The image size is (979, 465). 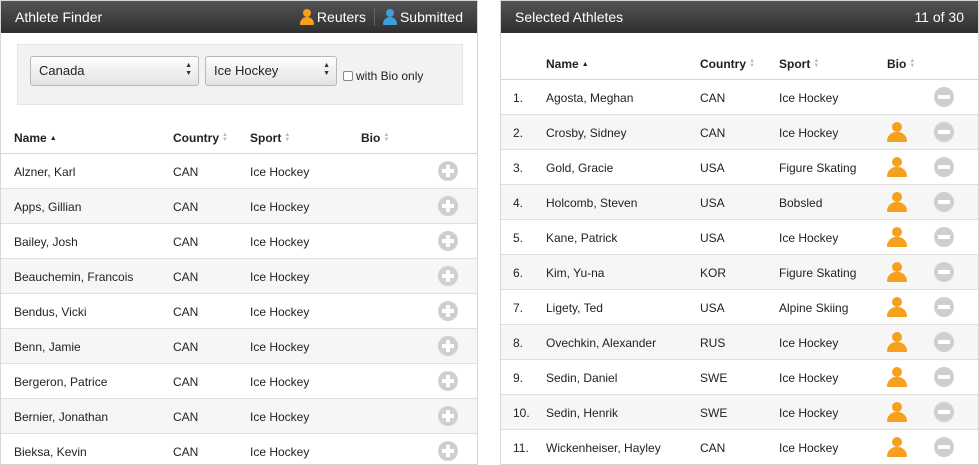 What do you see at coordinates (567, 64) in the screenshot?
I see `selected-col-name: Name ▲` at bounding box center [567, 64].